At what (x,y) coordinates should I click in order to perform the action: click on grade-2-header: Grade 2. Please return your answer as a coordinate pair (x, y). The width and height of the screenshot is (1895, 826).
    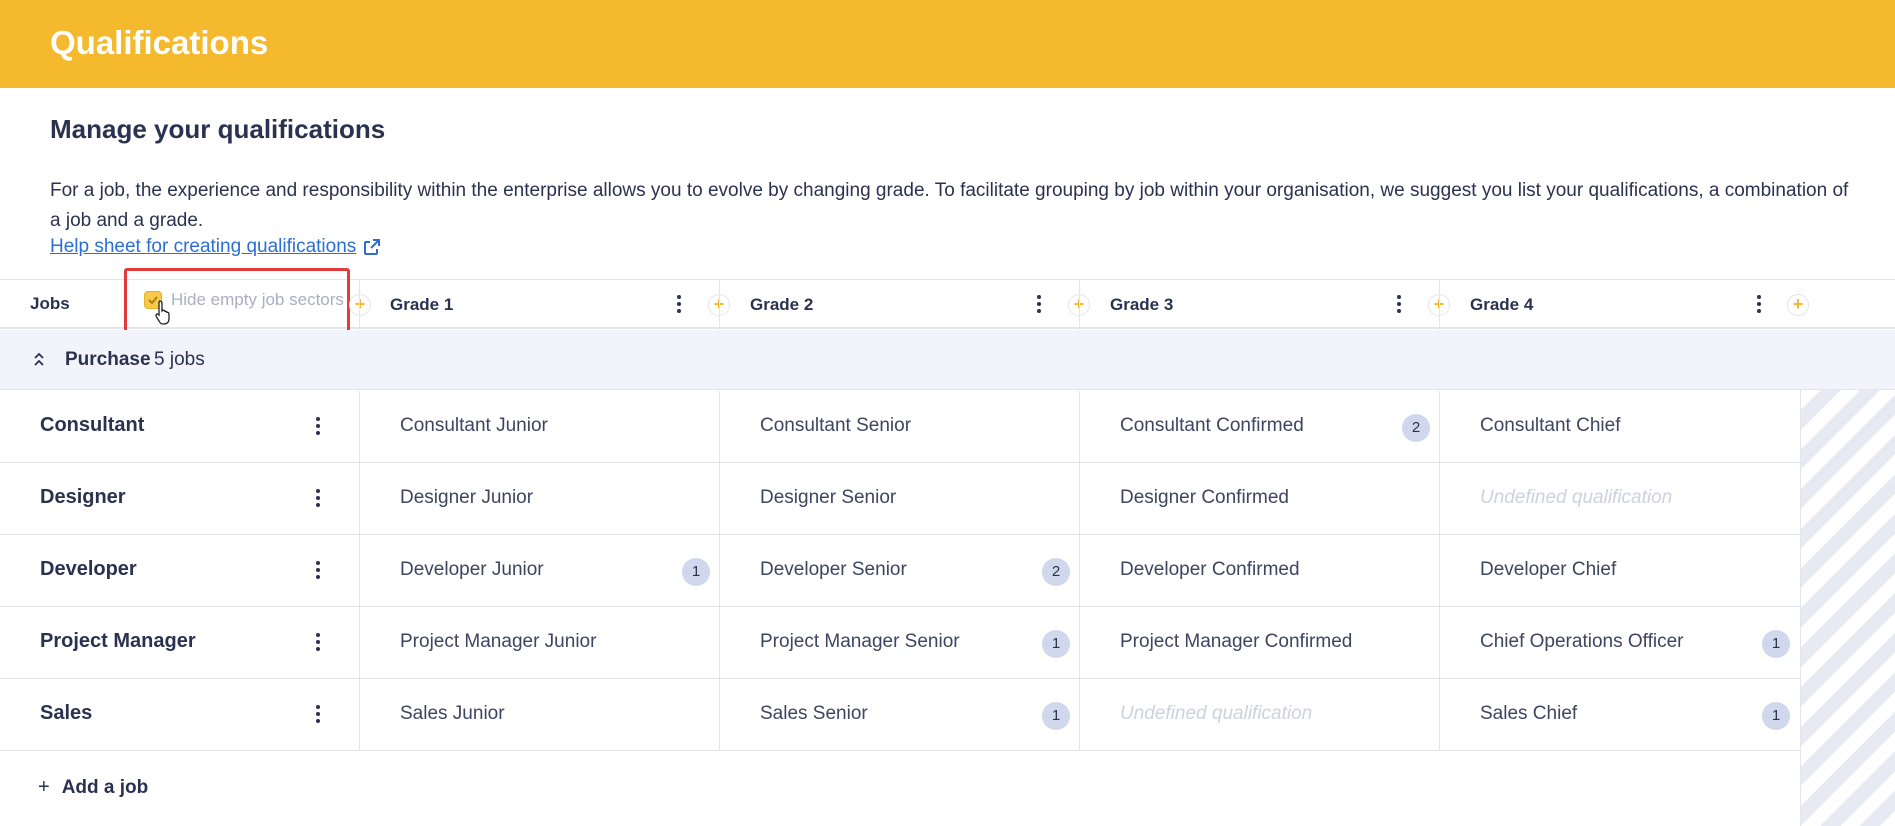
    Looking at the image, I should click on (782, 304).